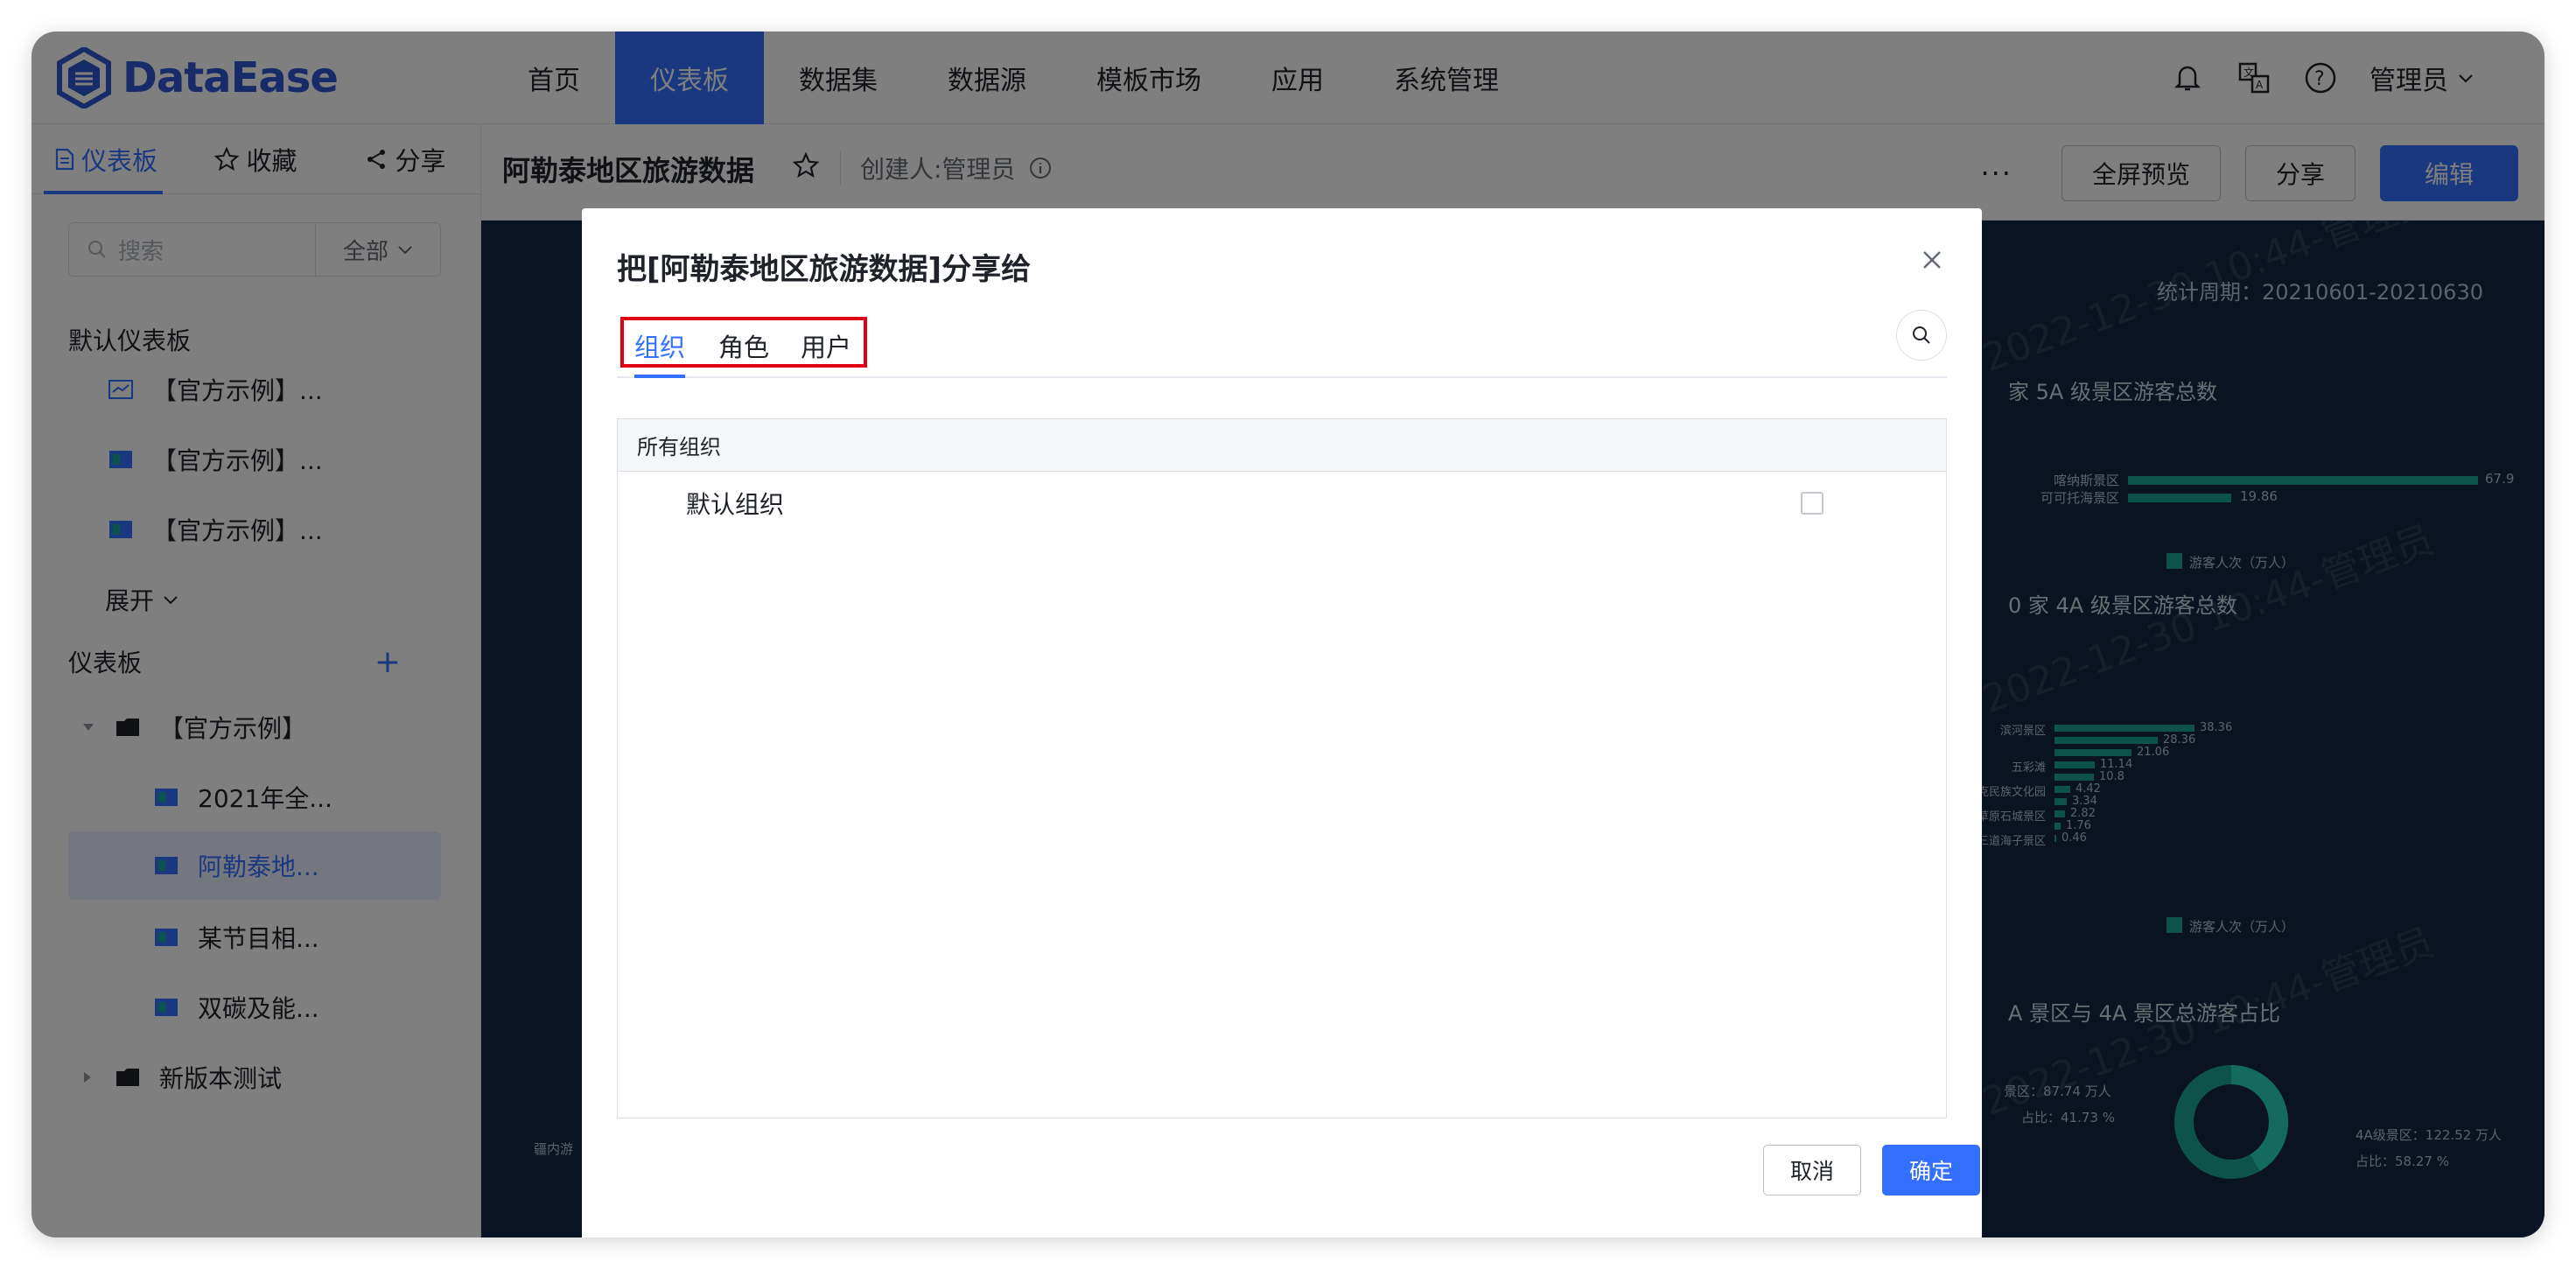 The width and height of the screenshot is (2576, 1269). I want to click on tree-row-label: 默认组织, so click(735, 504).